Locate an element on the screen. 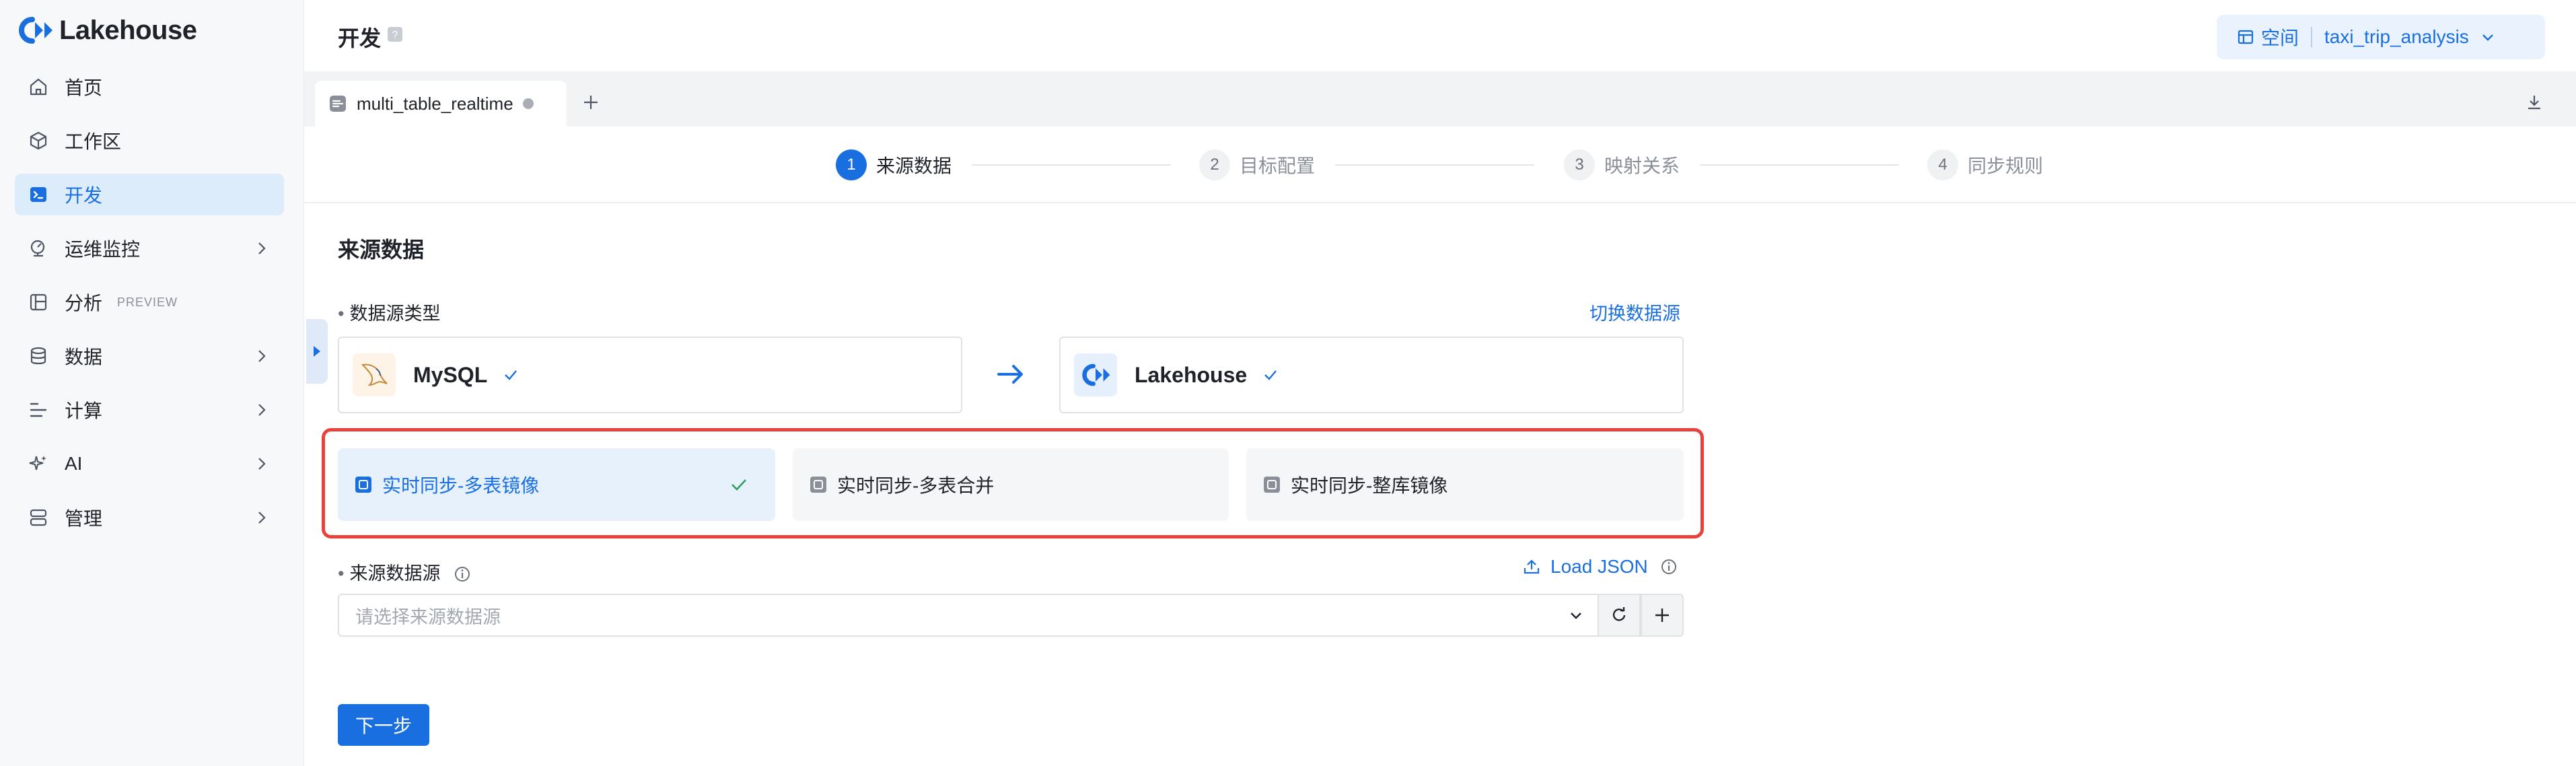 The height and width of the screenshot is (766, 2576). space-value: taxi_trip_analysis is located at coordinates (2396, 36).